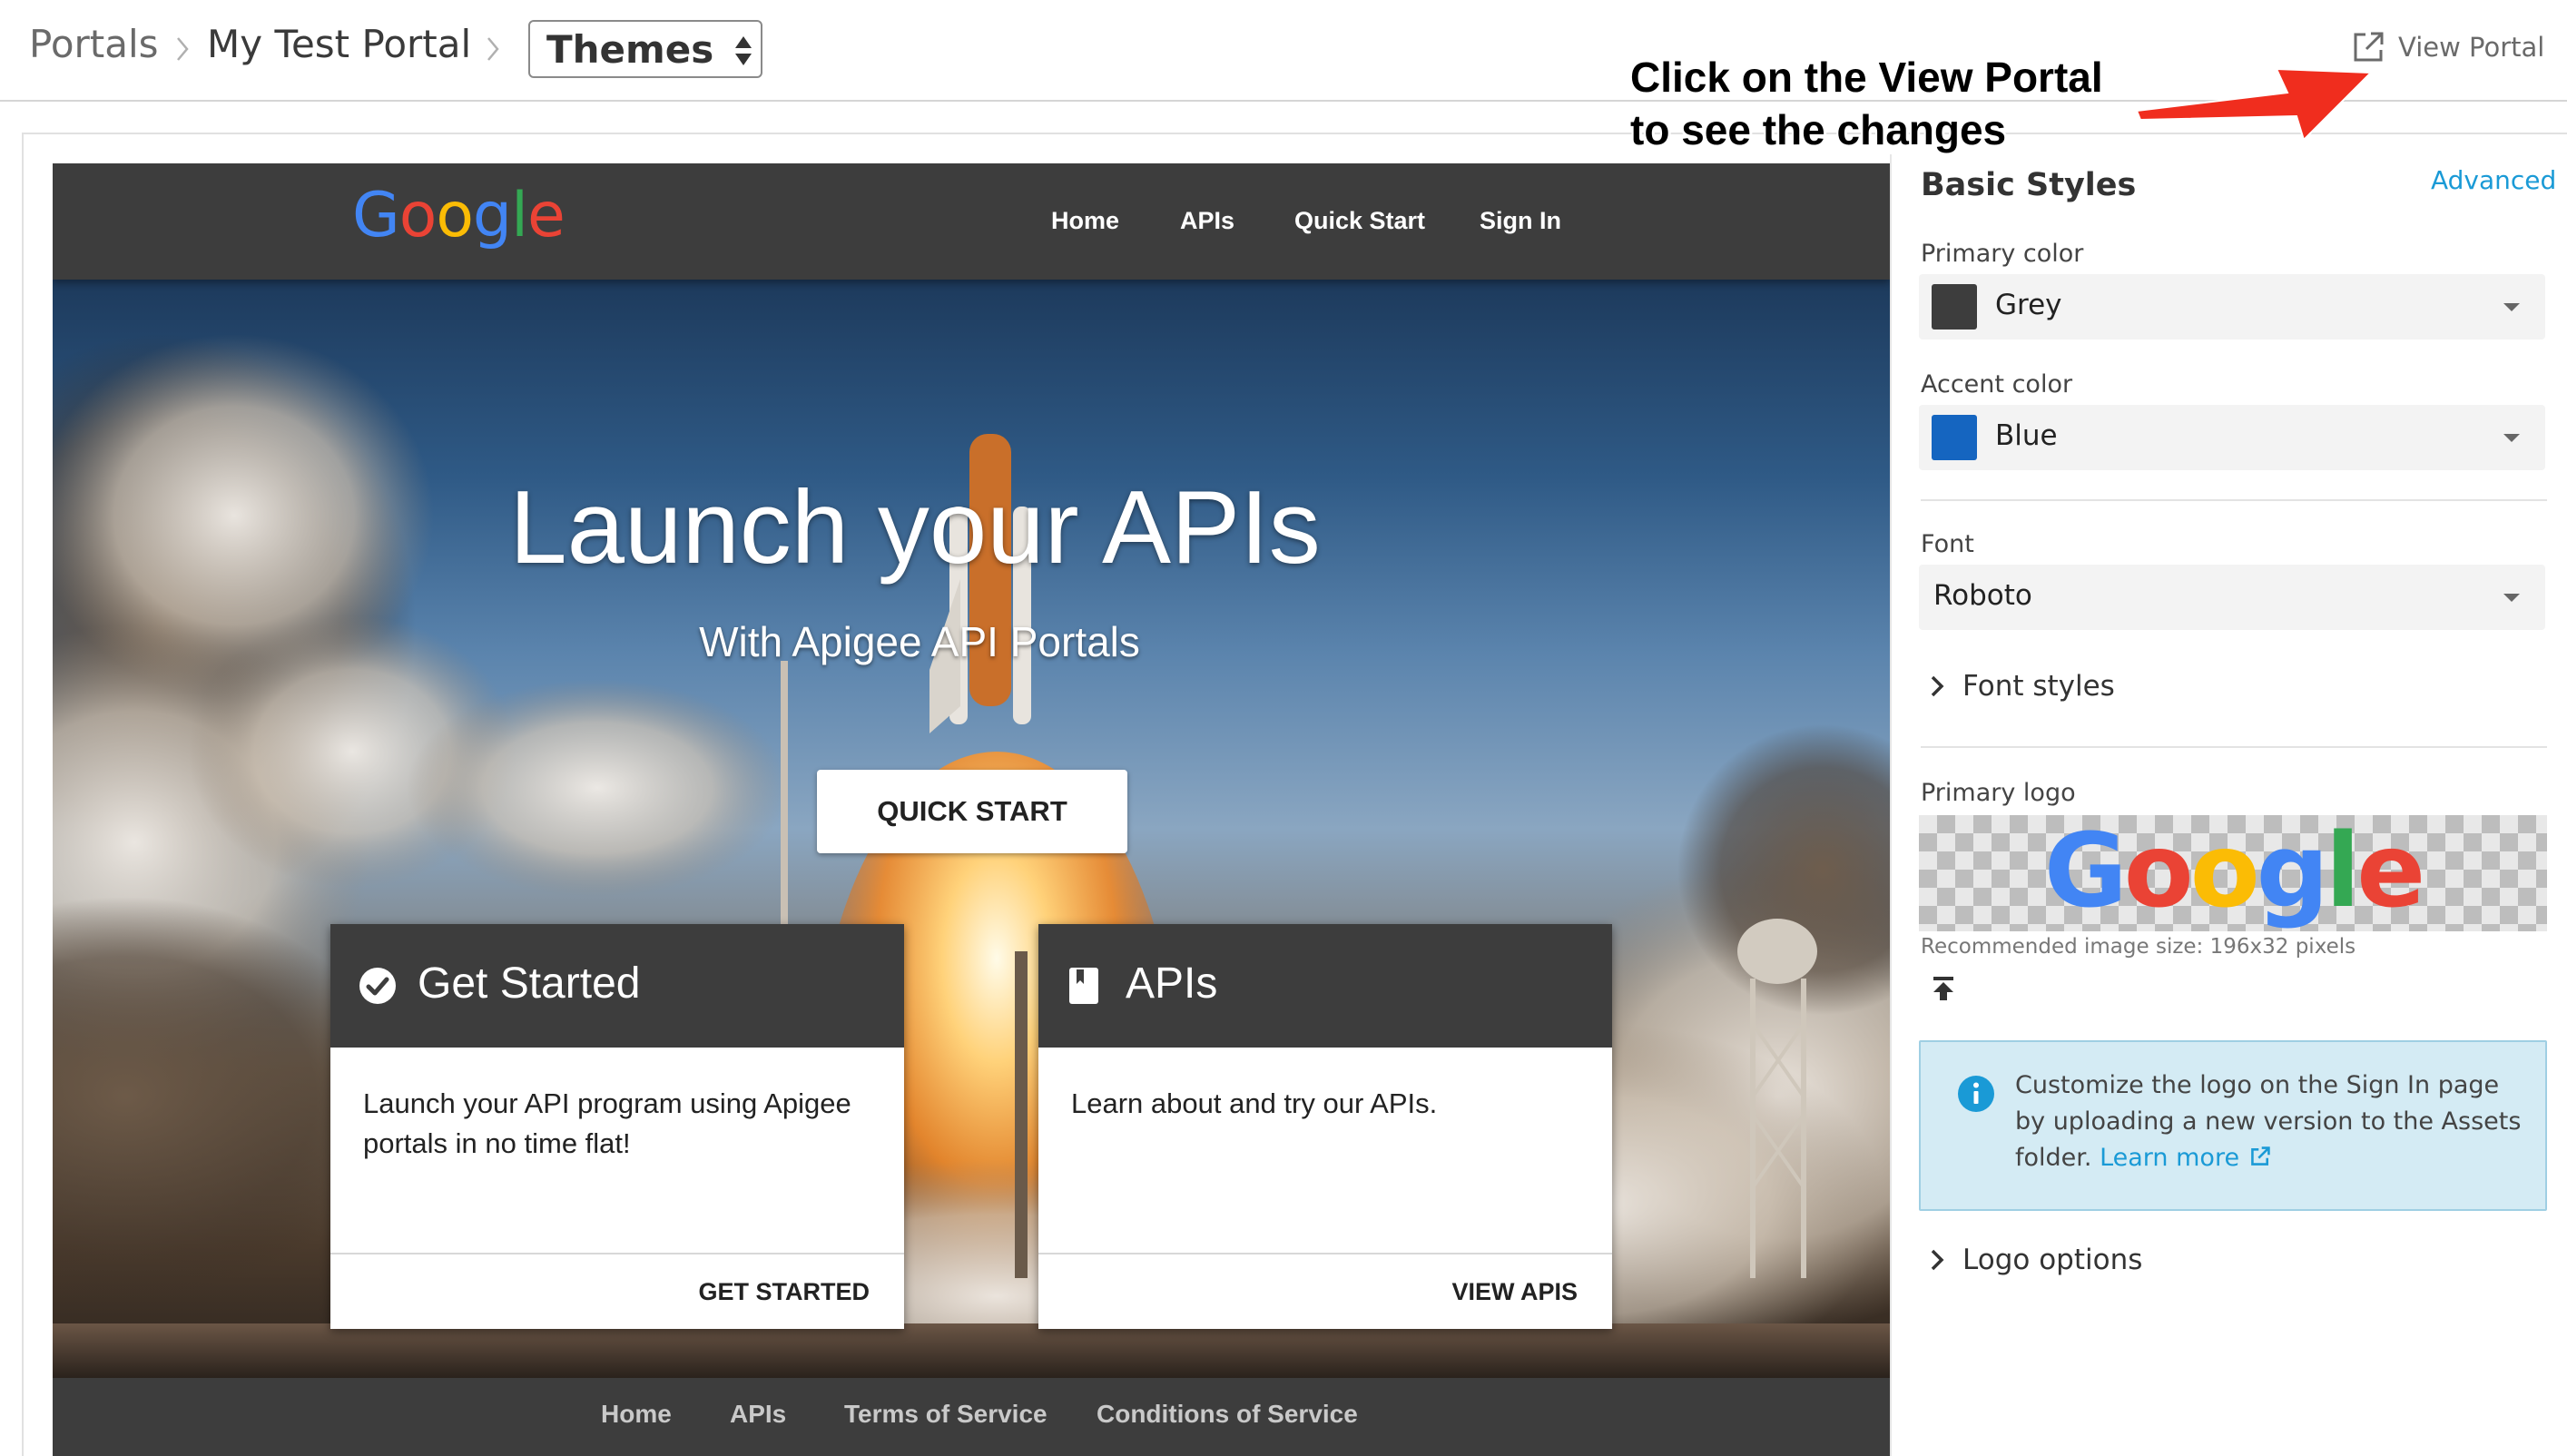 The height and width of the screenshot is (1456, 2567). Describe the element at coordinates (2052, 1260) in the screenshot. I see `logo-options-label: Logo options` at that location.